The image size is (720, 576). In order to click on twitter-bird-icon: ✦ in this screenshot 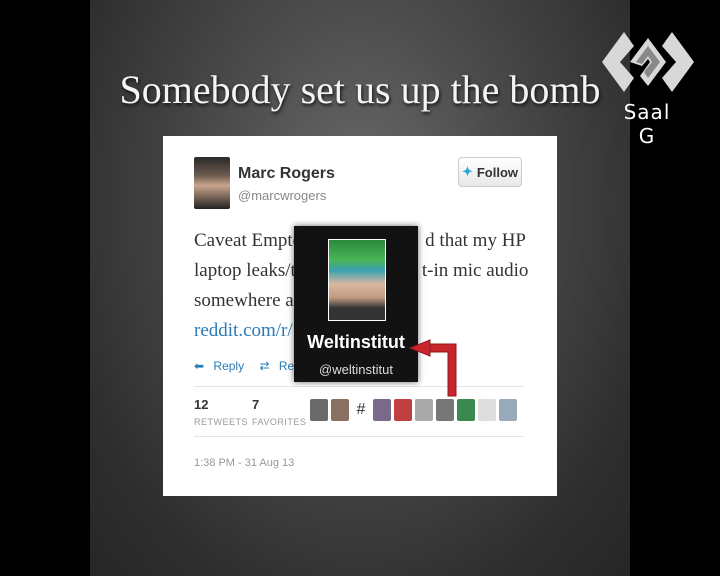, I will do `click(467, 171)`.